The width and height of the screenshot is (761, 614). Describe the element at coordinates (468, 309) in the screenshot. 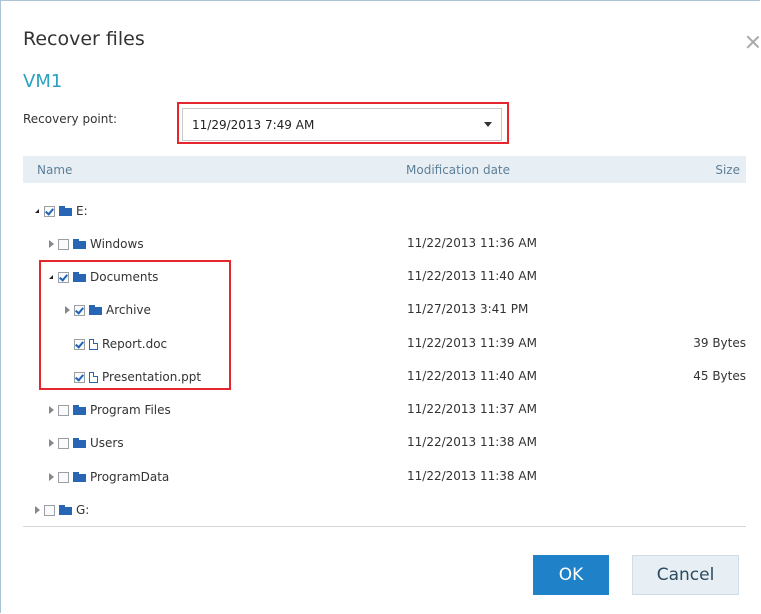

I see `row-modification-date: 11/27/2013 3:41 PM` at that location.